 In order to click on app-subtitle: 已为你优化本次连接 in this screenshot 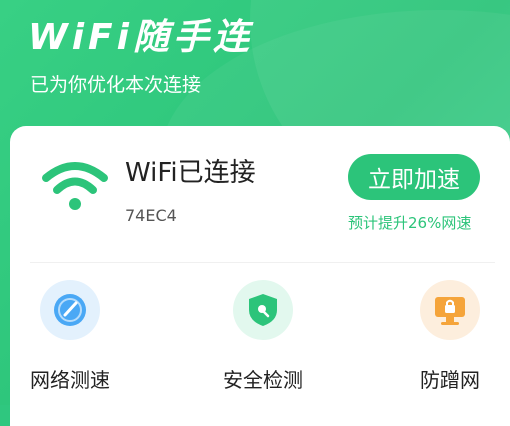, I will do `click(116, 85)`.